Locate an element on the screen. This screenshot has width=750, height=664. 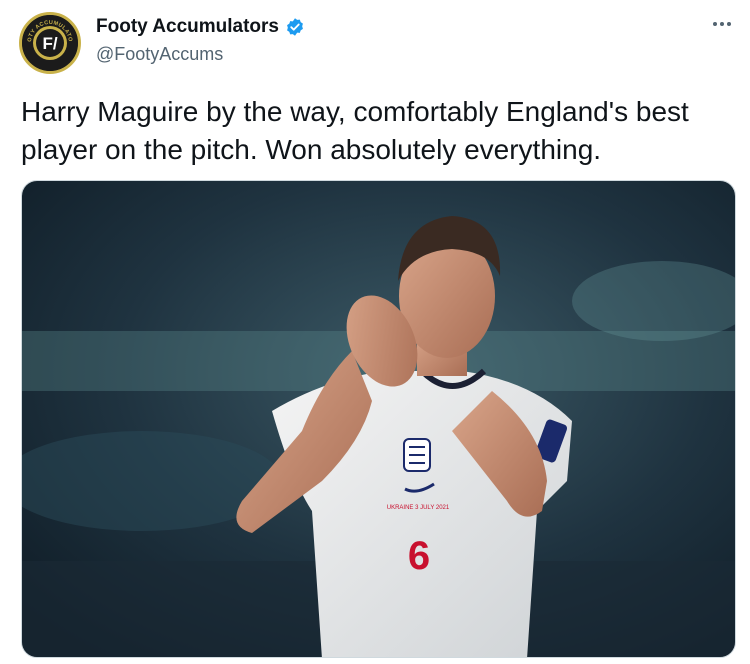
footy-accumulators-logo-icon: F/ FOOTY ACCUMULATORS is located at coordinates (50, 43).